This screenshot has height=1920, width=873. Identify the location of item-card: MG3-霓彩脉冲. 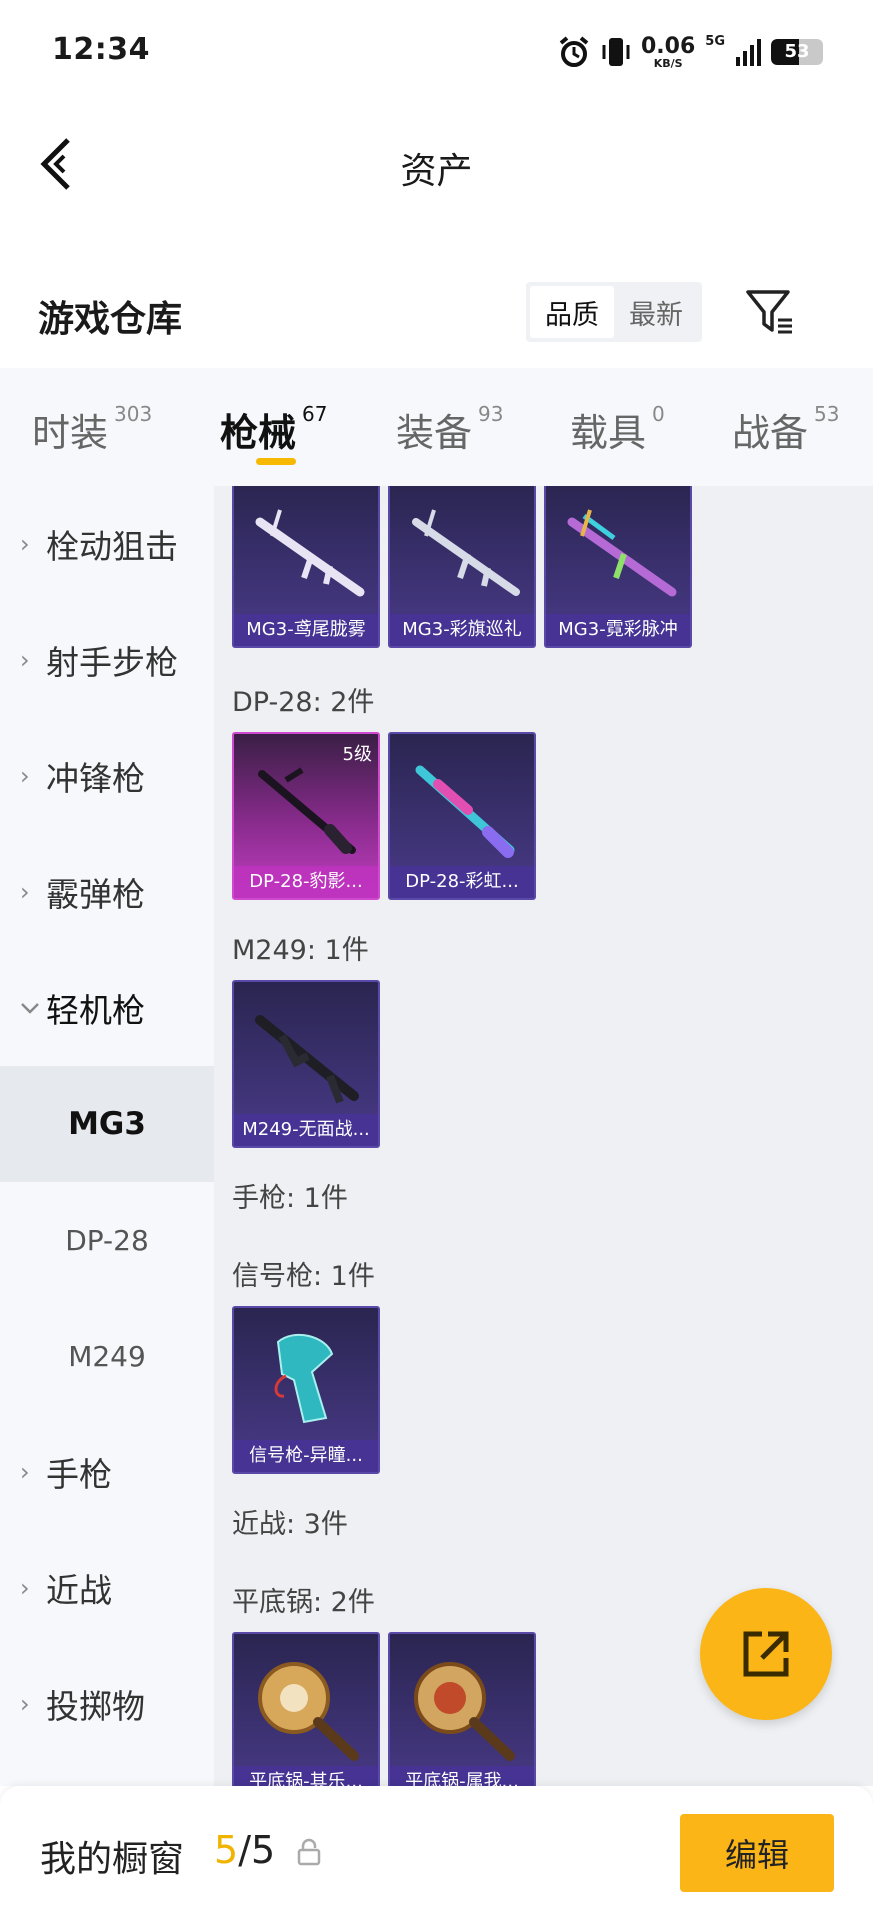
(618, 567).